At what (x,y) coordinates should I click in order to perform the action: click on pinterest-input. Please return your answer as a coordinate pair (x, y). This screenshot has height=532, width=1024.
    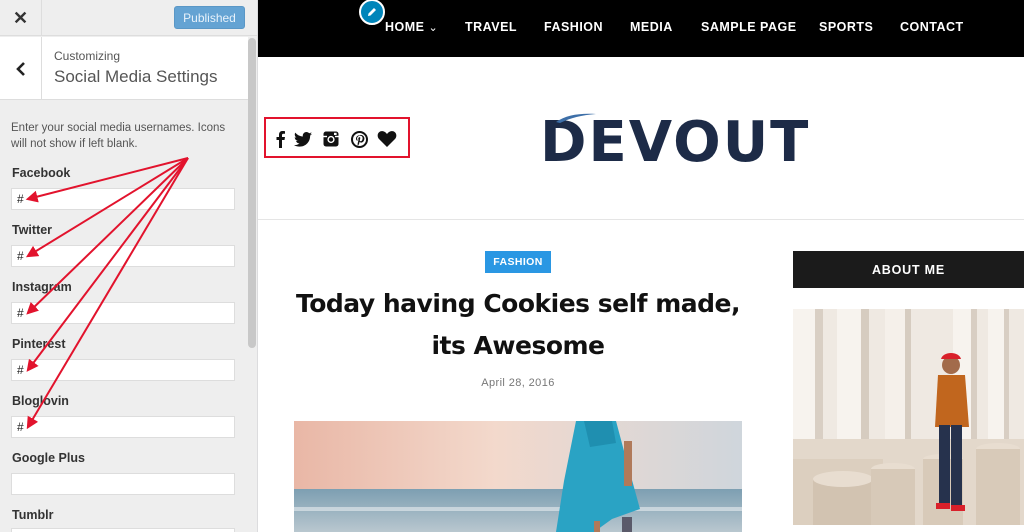
    Looking at the image, I should click on (123, 370).